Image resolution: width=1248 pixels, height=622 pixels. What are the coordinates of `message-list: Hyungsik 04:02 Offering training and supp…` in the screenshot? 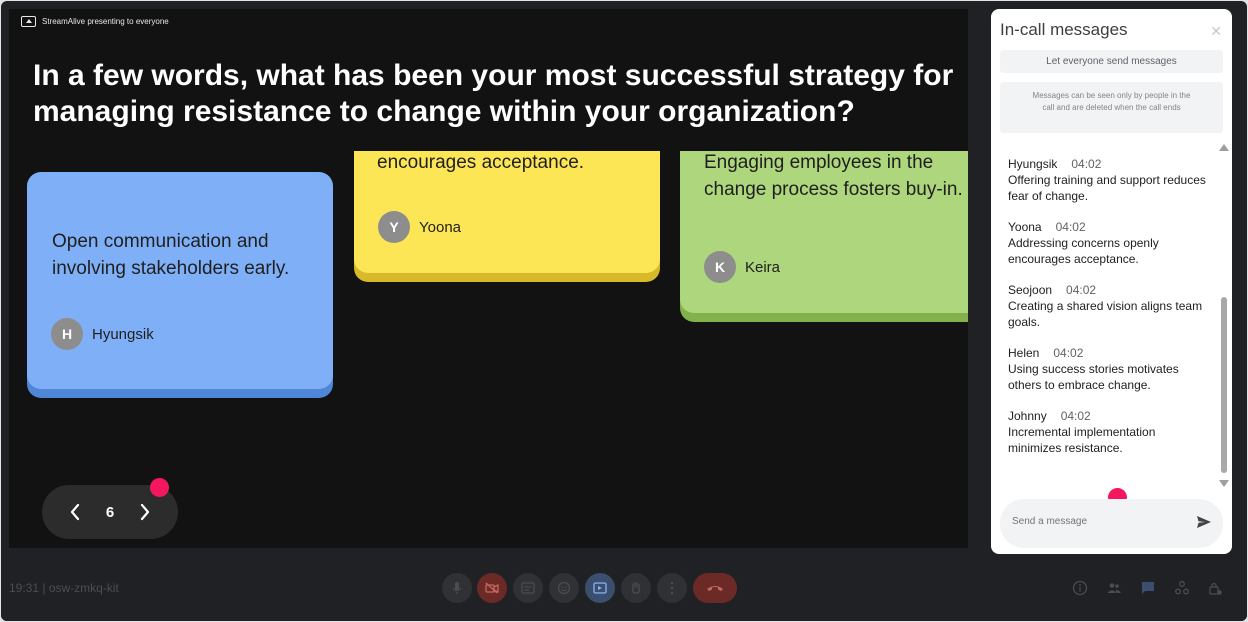 It's located at (1108, 313).